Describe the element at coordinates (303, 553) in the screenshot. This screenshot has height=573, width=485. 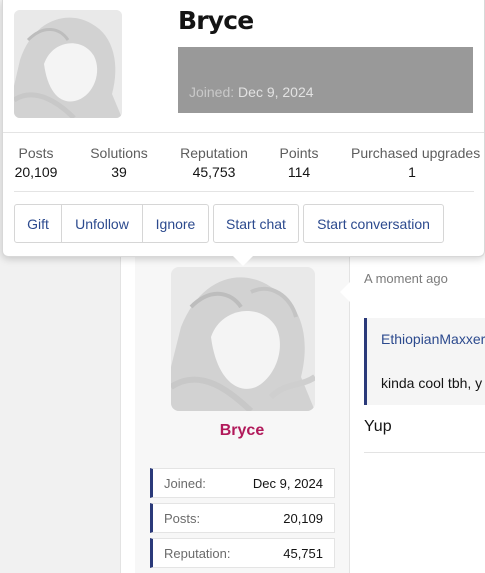
I see `stat-value: 45,751` at that location.